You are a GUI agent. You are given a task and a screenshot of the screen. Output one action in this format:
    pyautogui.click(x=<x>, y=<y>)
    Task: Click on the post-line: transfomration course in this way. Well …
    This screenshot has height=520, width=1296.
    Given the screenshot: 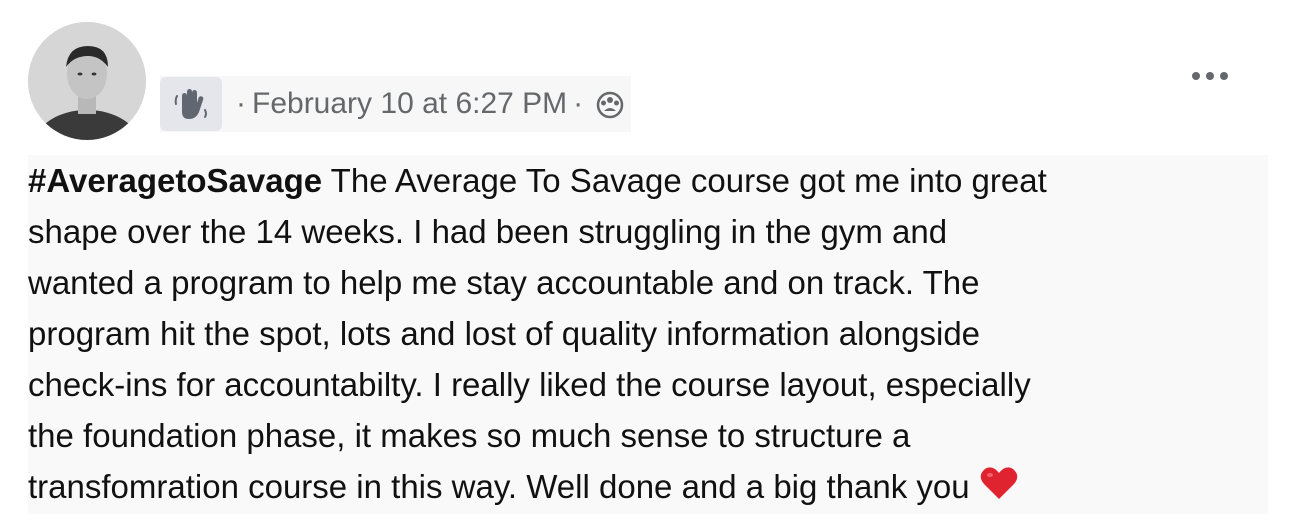 What is the action you would take?
    pyautogui.click(x=644, y=487)
    